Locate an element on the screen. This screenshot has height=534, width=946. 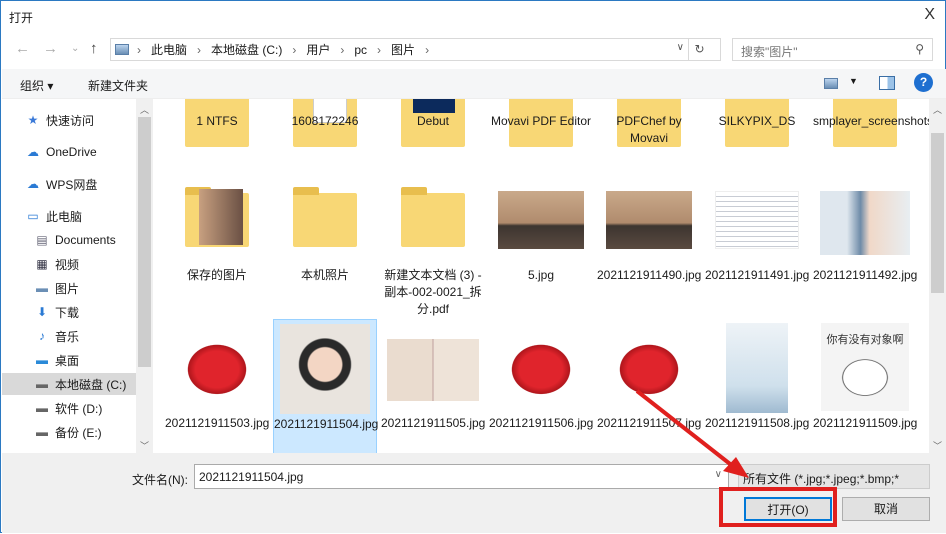
file-item: 1 NTFS is located at coordinates (217, 131).